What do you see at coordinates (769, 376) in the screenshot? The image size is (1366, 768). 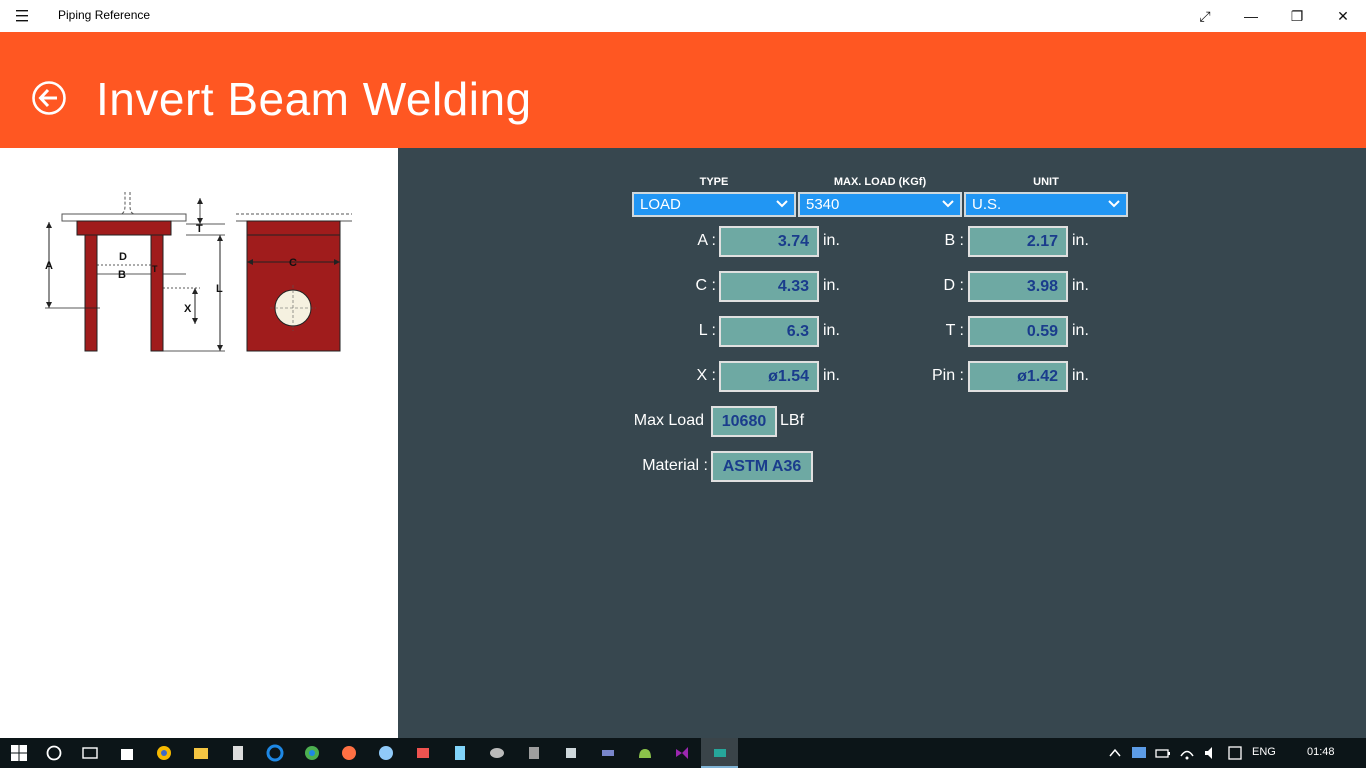 I see `field-x-value: ø1.54` at bounding box center [769, 376].